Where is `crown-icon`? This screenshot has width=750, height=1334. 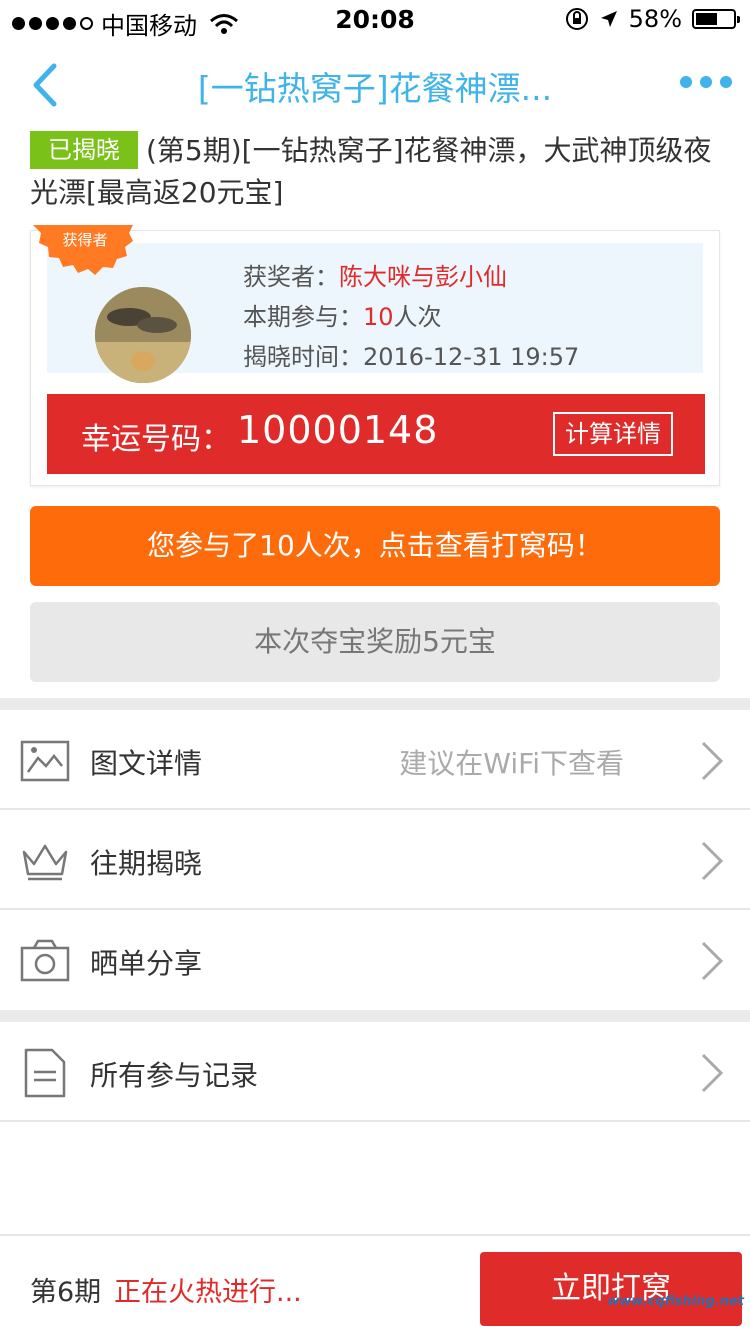 crown-icon is located at coordinates (45, 862).